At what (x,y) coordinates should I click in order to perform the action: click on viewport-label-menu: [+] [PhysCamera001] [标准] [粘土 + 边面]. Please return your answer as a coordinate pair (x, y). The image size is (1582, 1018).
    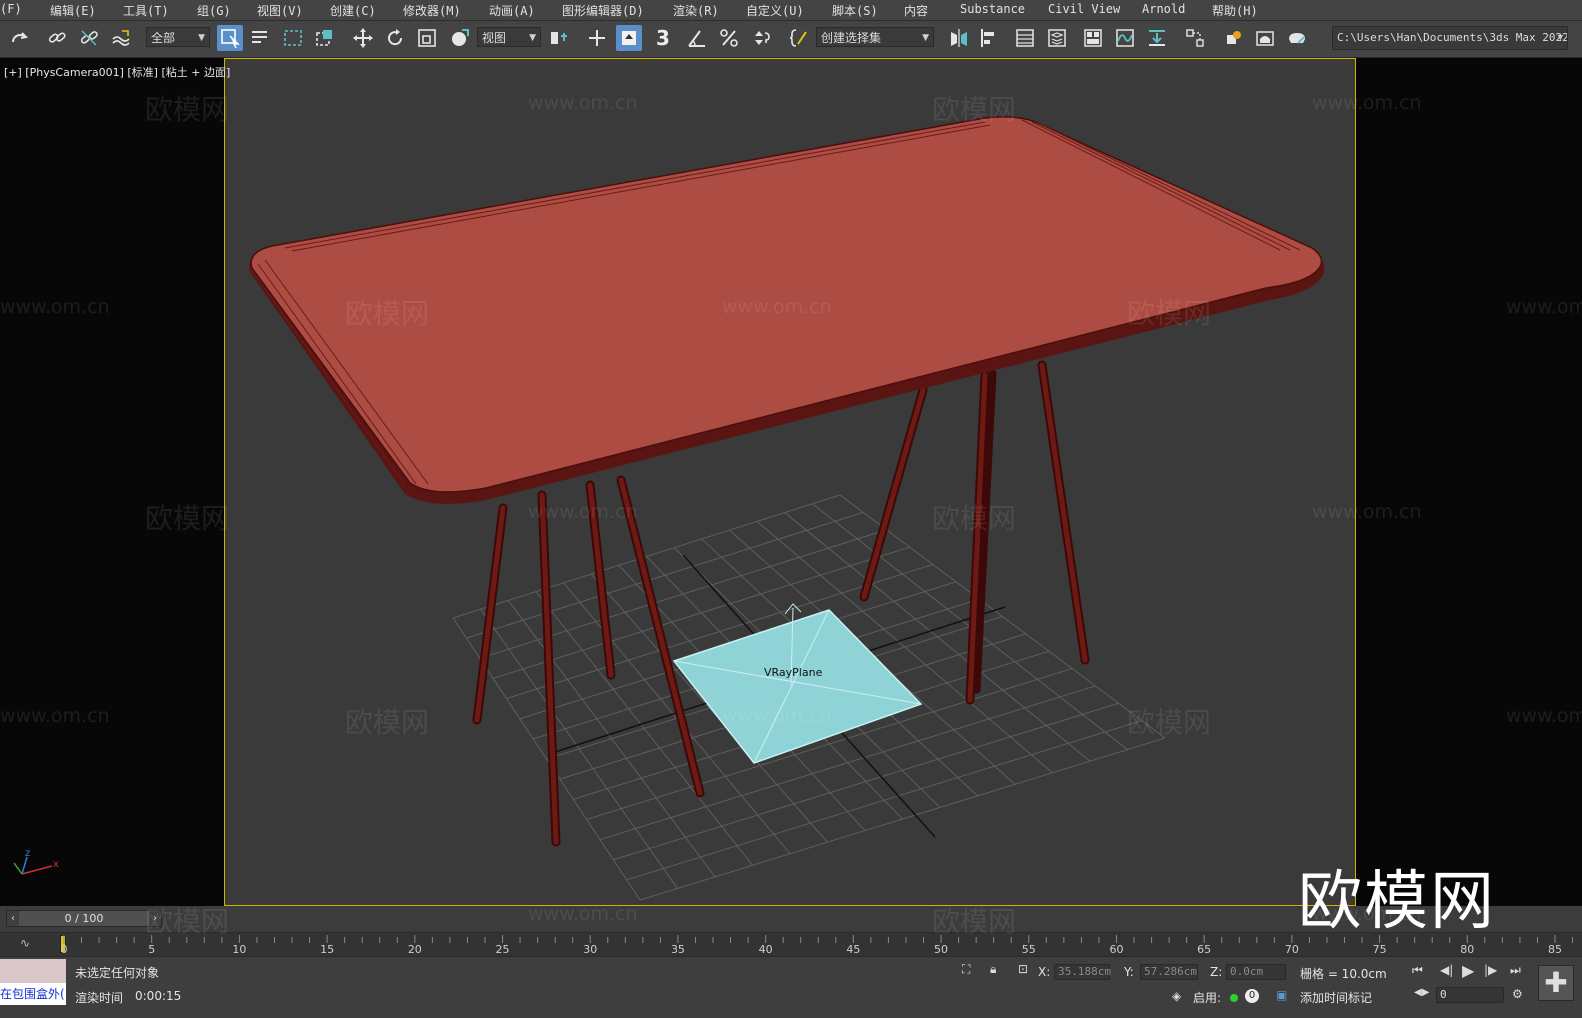
    Looking at the image, I should click on (117, 72).